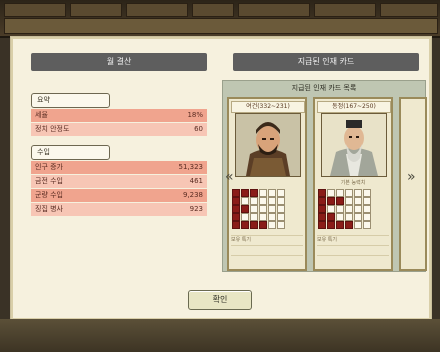 The image size is (440, 352). Describe the element at coordinates (49, 195) in the screenshot. I see `row-label: 군량 수입` at that location.